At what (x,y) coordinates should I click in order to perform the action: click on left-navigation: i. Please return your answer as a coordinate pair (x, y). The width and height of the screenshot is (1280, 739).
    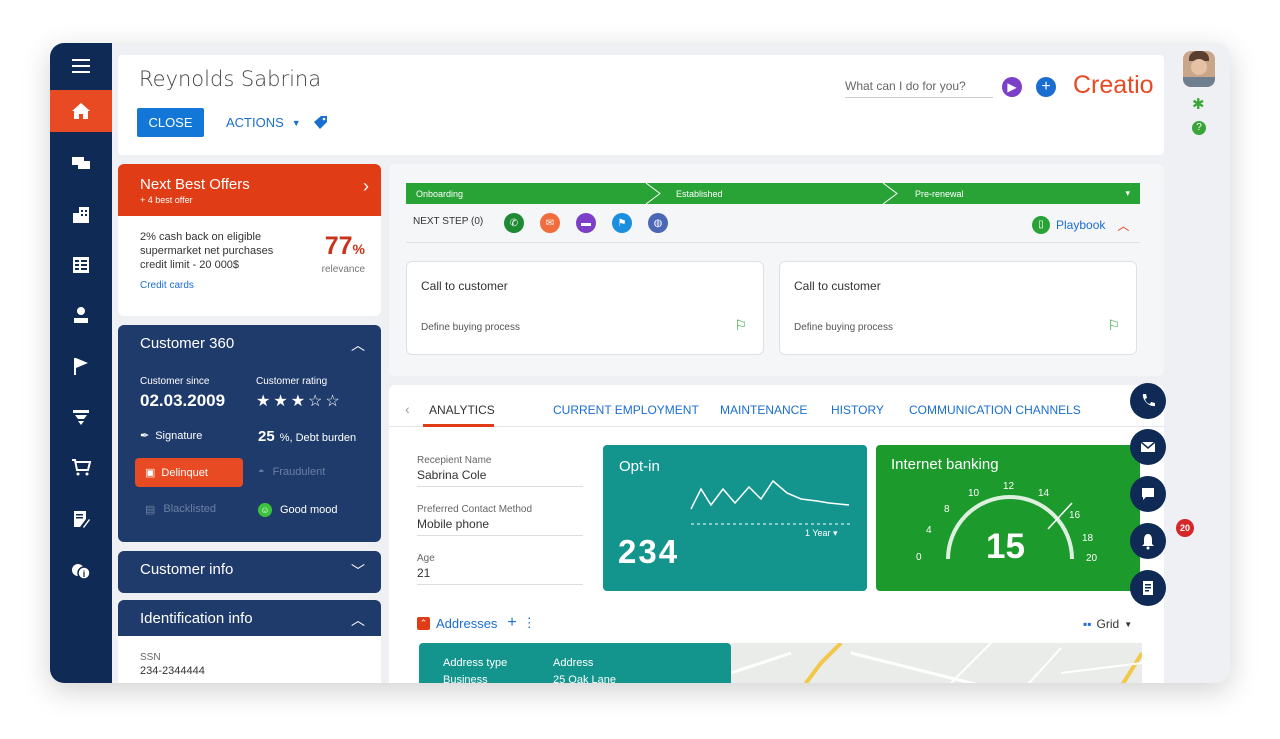
    Looking at the image, I should click on (81, 363).